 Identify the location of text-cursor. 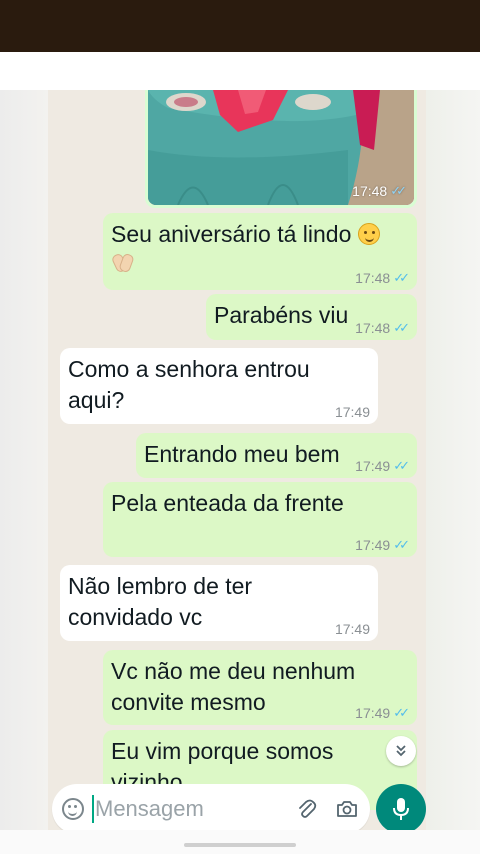
(93, 809).